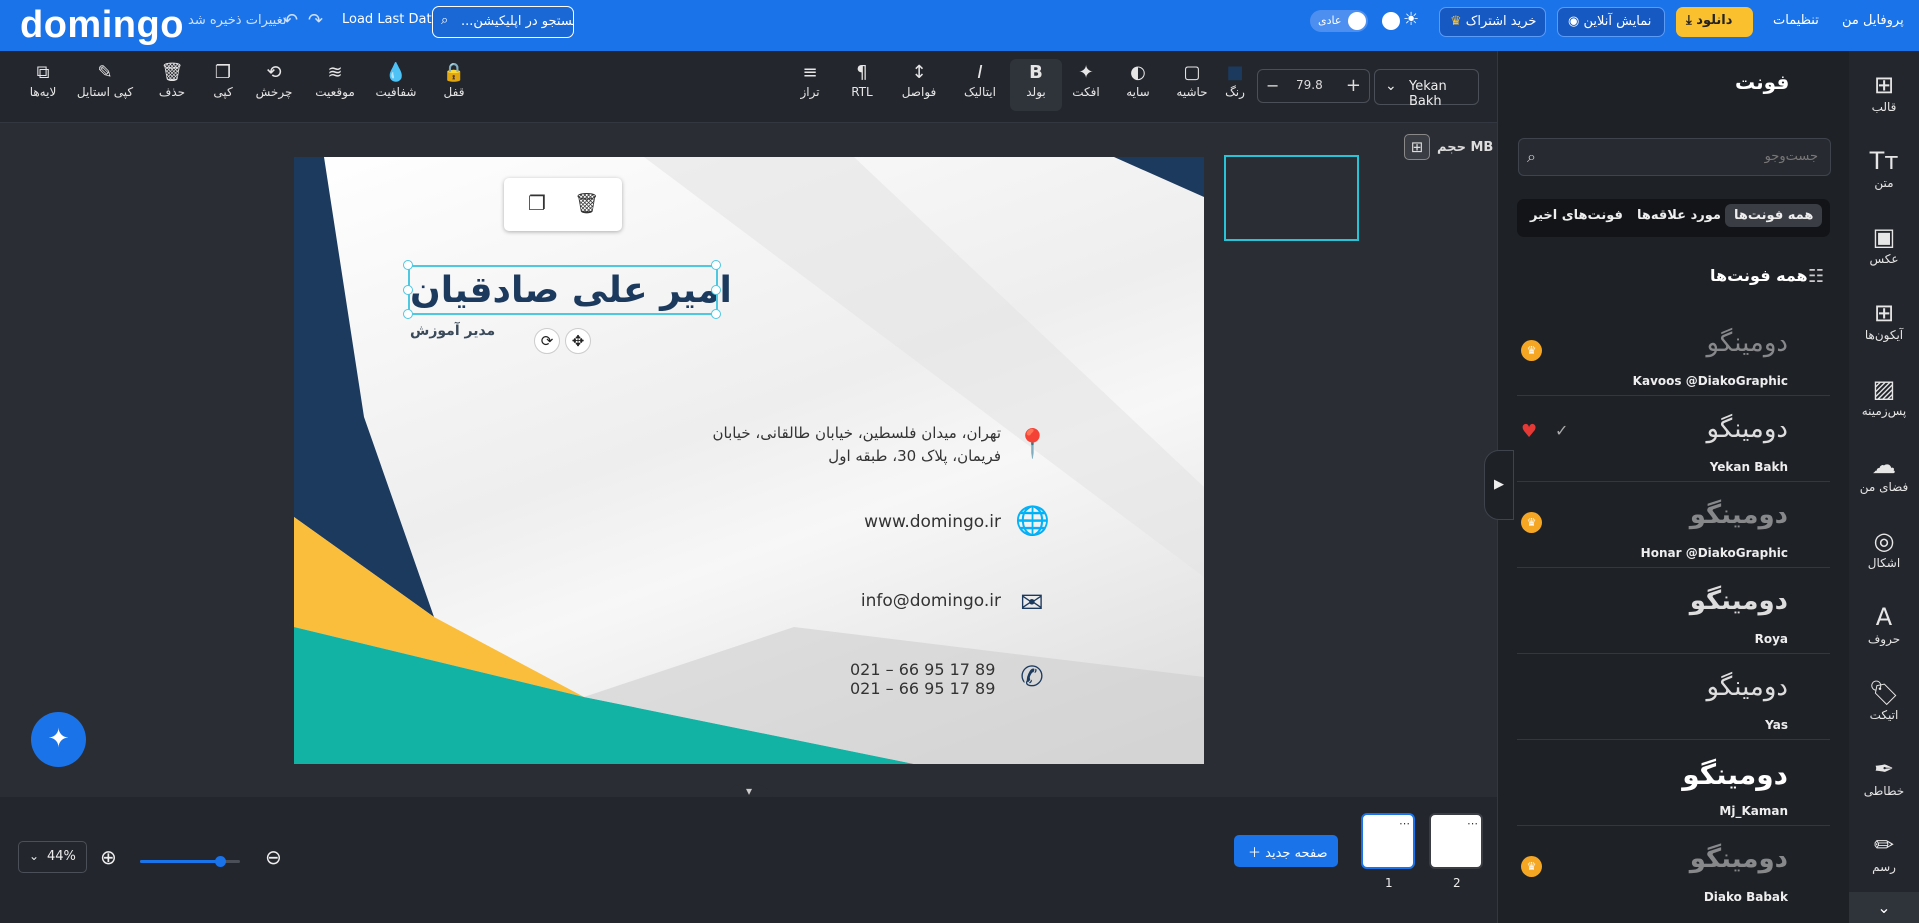 Image resolution: width=1919 pixels, height=923 pixels. I want to click on rotate-handle-icon: ⟳, so click(547, 341).